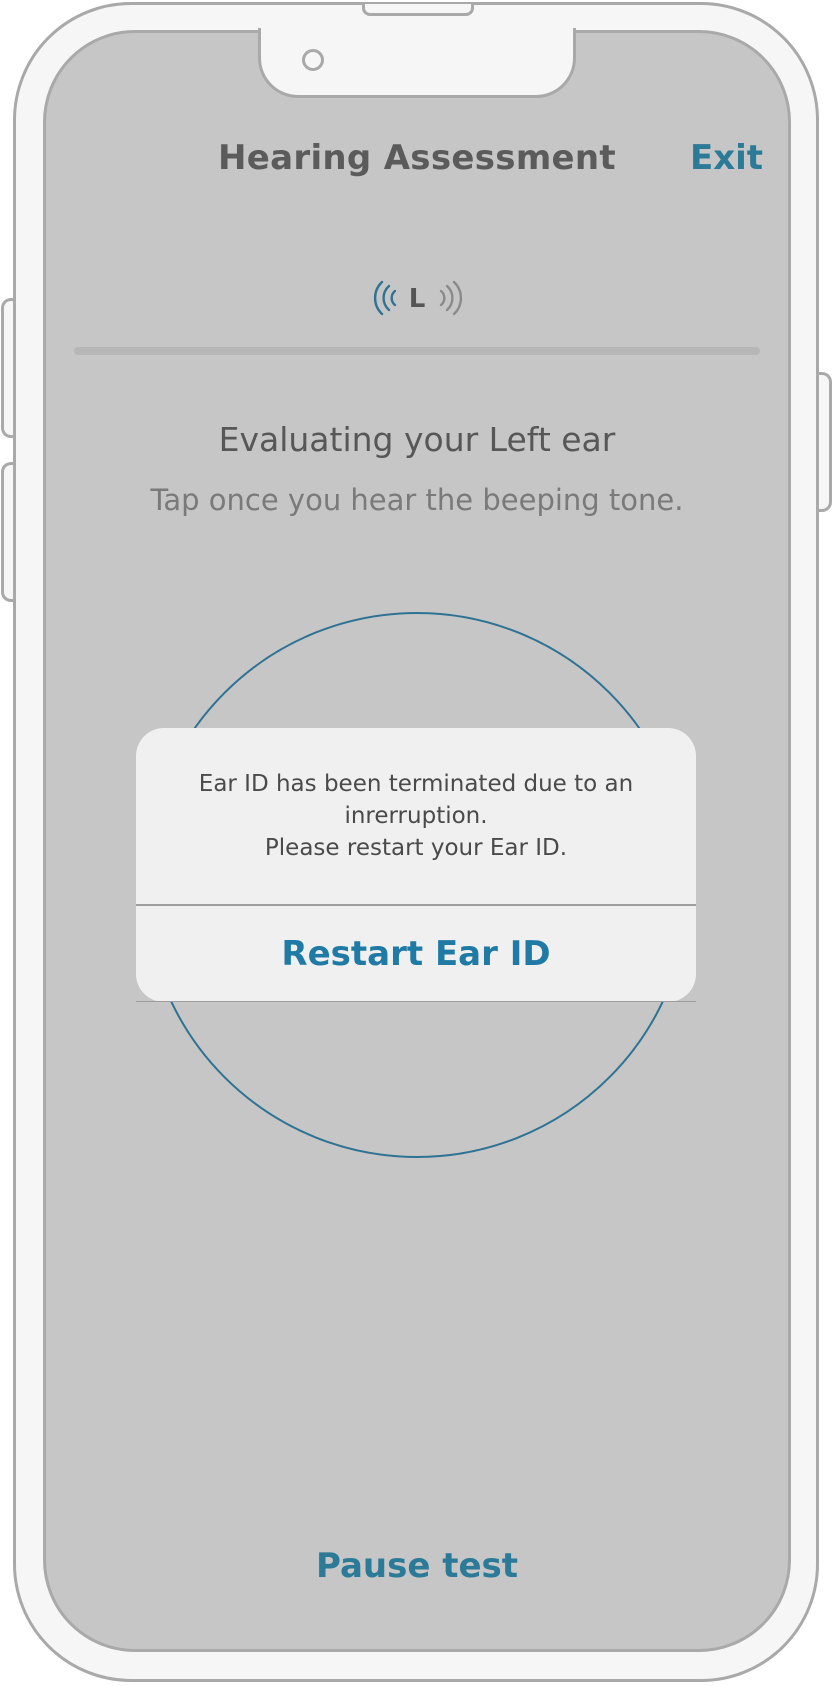  Describe the element at coordinates (726, 158) in the screenshot. I see `exit-button: Exit` at that location.